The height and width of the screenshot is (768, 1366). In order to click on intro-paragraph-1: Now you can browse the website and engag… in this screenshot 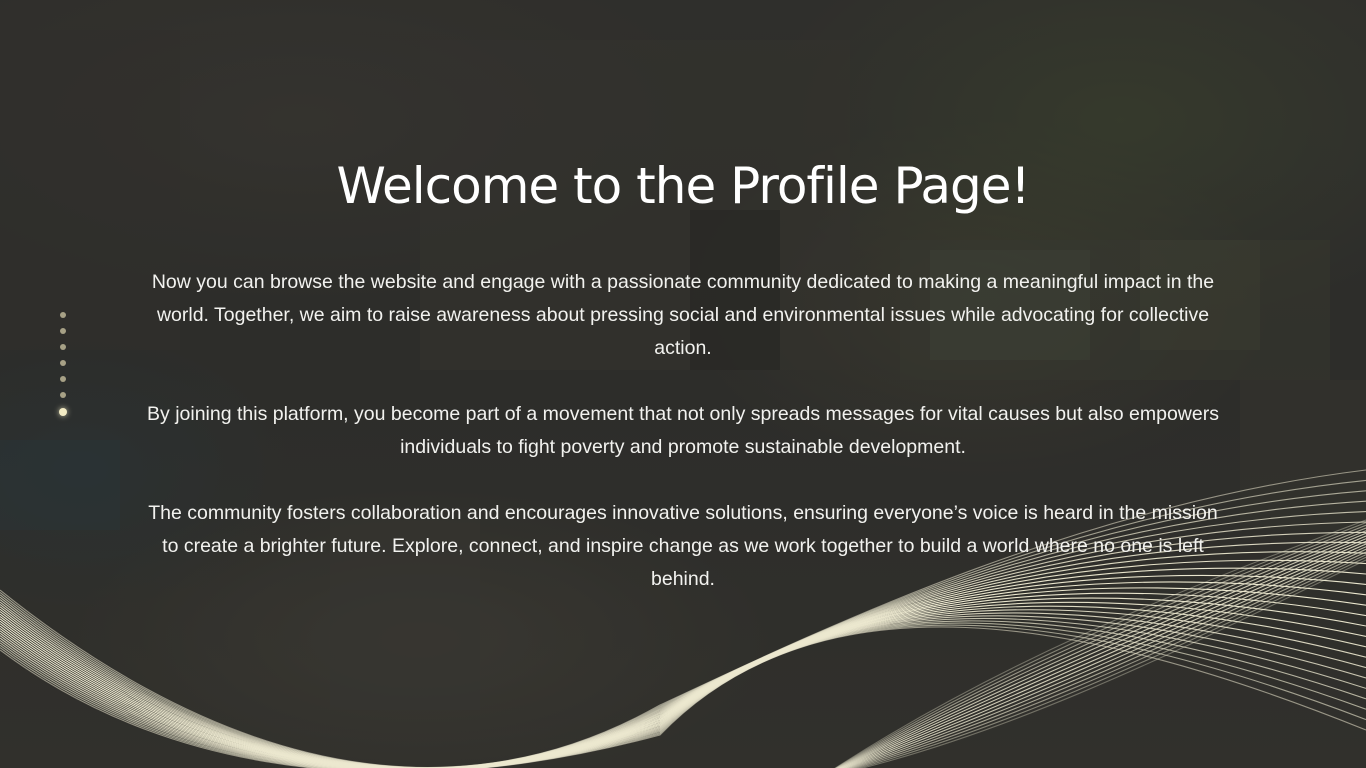, I will do `click(683, 315)`.